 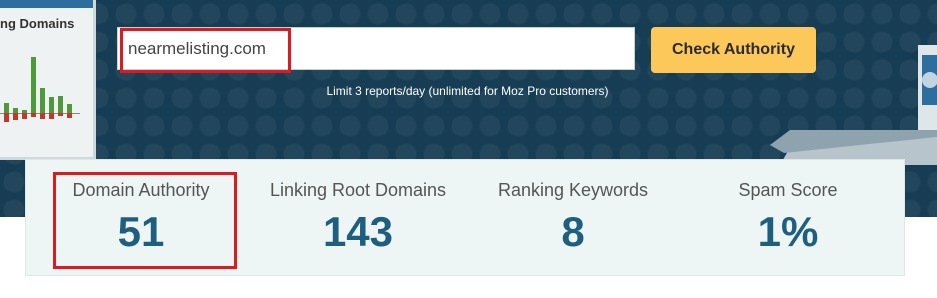 I want to click on stat-linking-root-domains: Linking Root Domains 143, so click(x=358, y=218).